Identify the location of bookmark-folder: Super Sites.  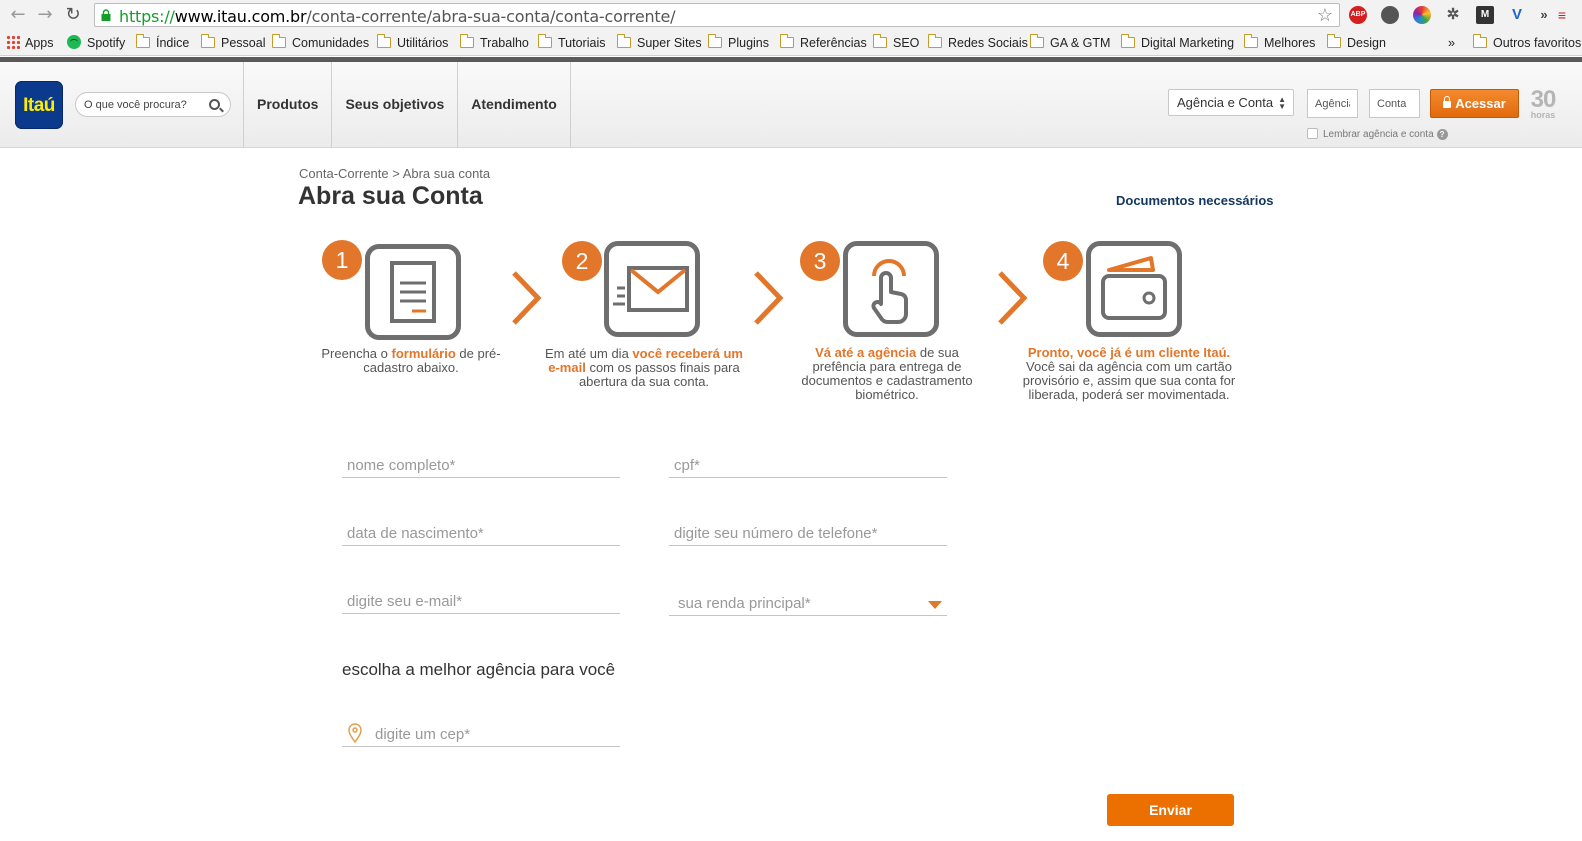
(659, 42).